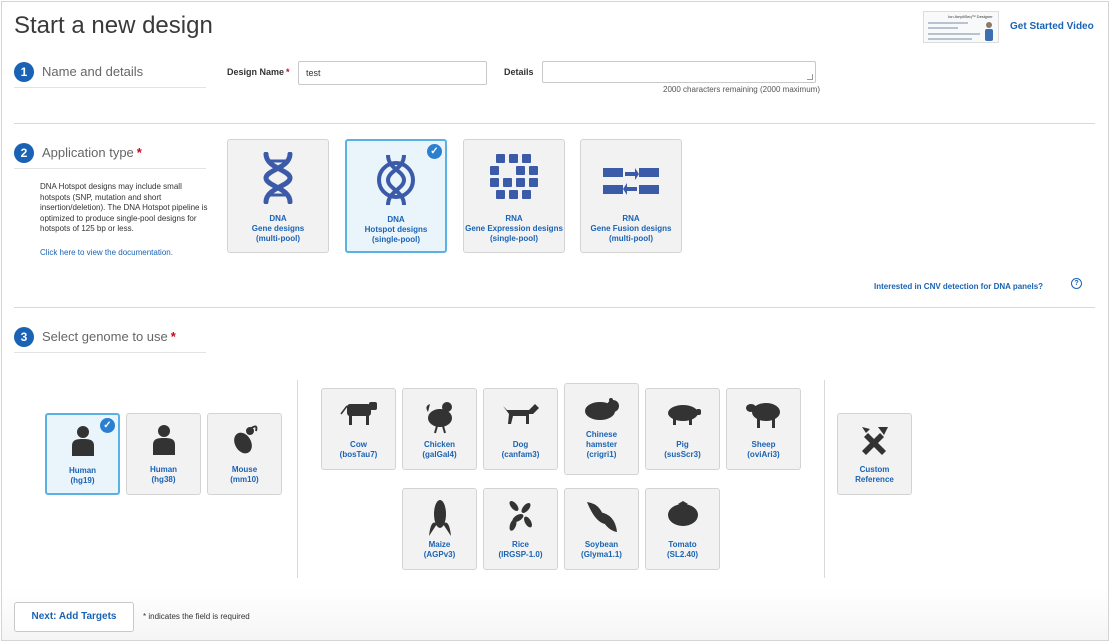  I want to click on genome-build: (AGPv3), so click(439, 554).